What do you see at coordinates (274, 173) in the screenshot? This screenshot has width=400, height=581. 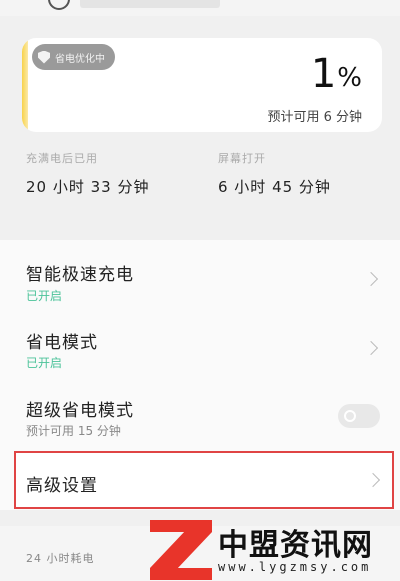 I see `stat-screen-on: 屏幕打开 6 小时 45 分钟` at bounding box center [274, 173].